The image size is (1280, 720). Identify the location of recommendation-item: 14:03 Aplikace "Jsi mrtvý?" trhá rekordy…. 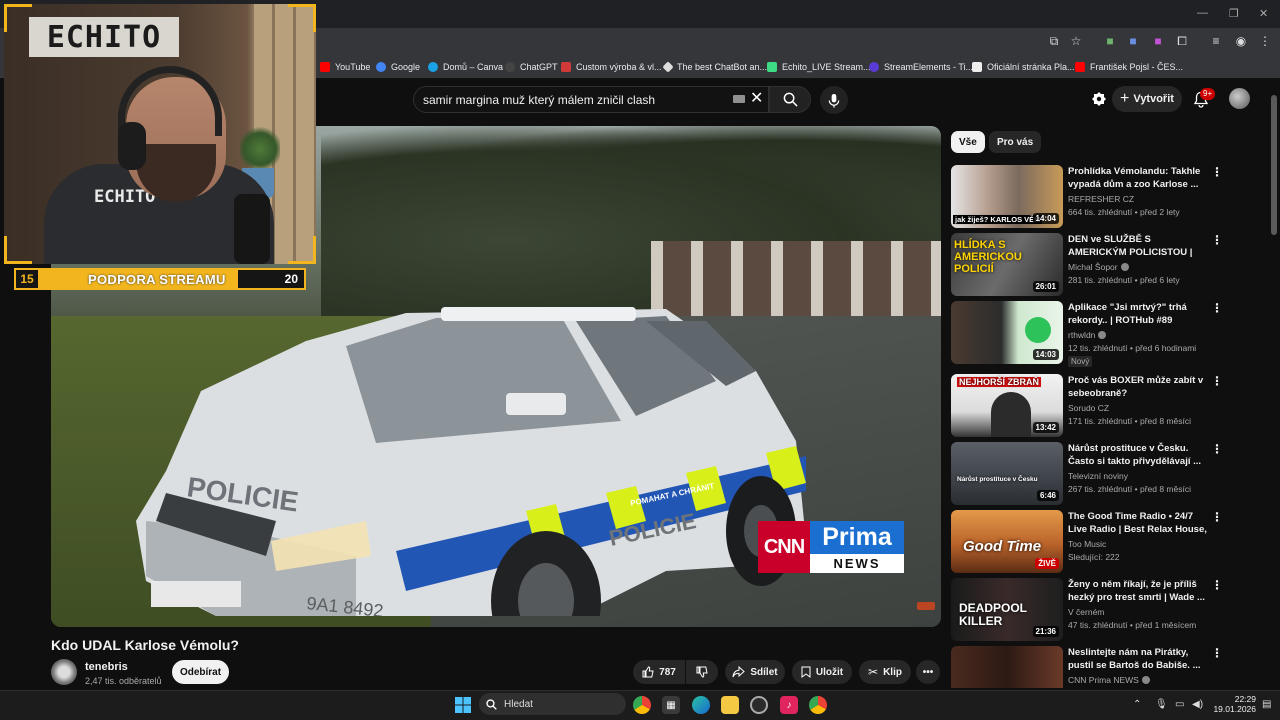
(1106, 334).